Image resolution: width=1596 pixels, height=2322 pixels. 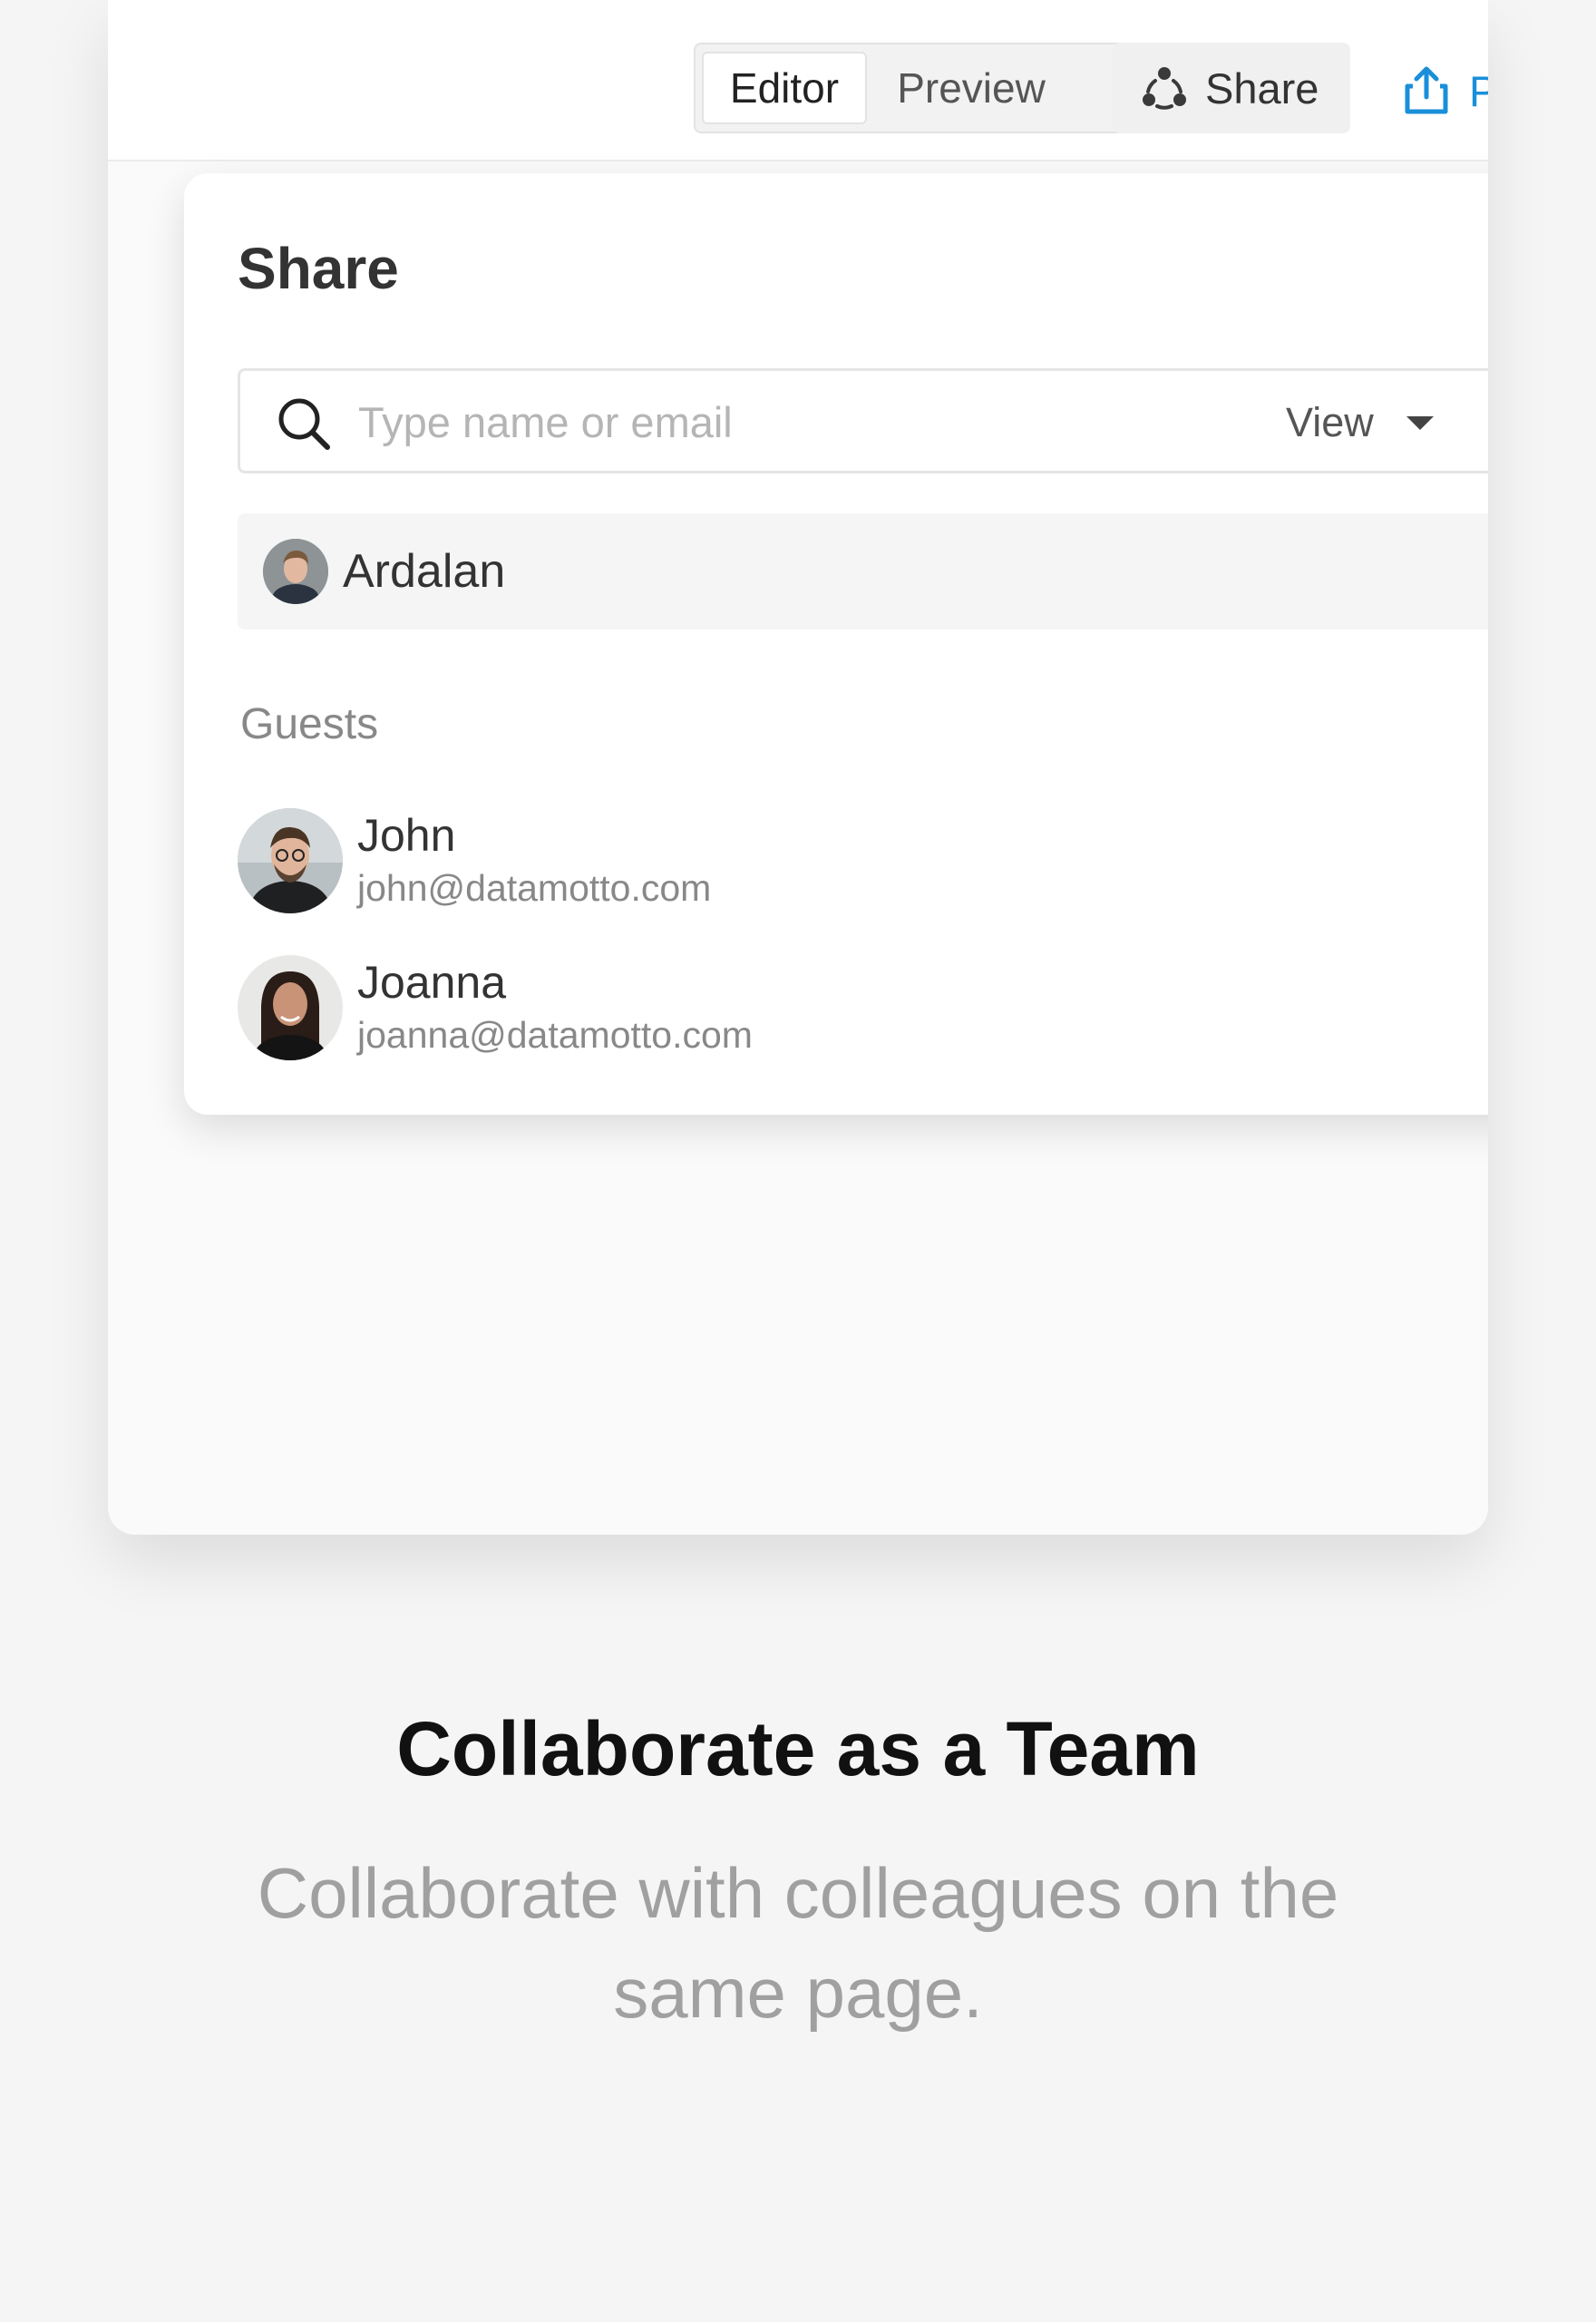 I want to click on share-search-field: View, so click(x=863, y=420).